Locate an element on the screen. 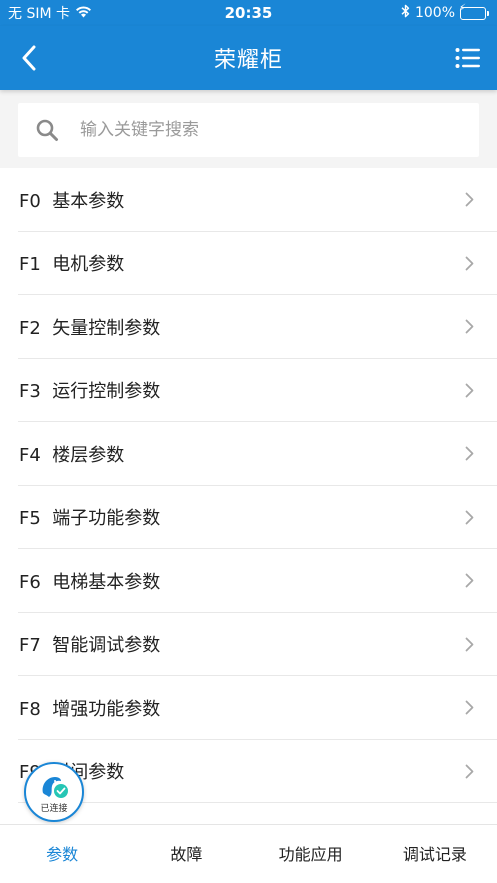 Image resolution: width=497 pixels, height=883 pixels. list-item: F2 矢量控制参数 is located at coordinates (248, 327).